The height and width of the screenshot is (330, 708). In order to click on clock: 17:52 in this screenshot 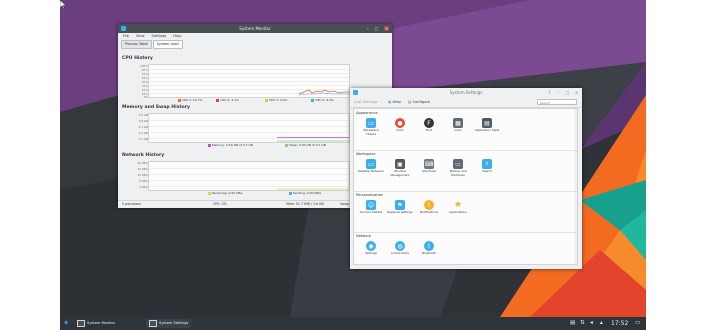, I will do `click(619, 323)`.